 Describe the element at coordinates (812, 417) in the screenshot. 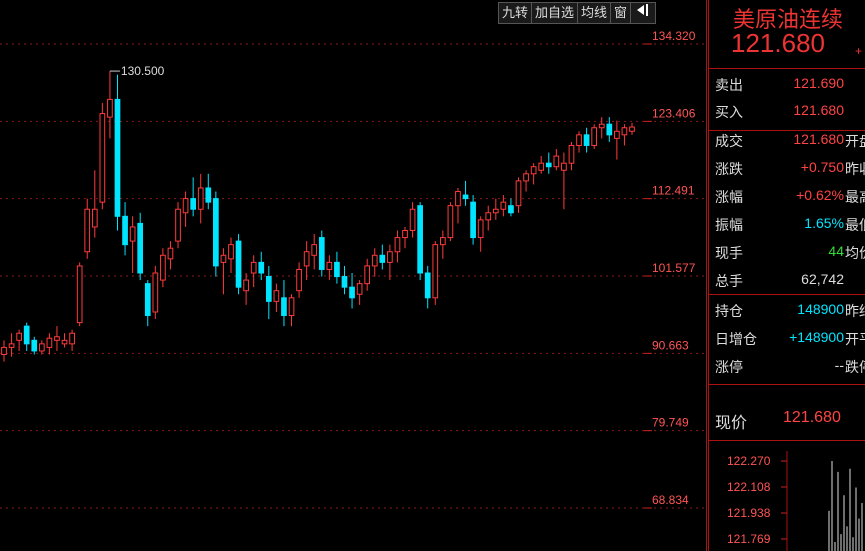

I see `current-price-value: 121.680` at that location.